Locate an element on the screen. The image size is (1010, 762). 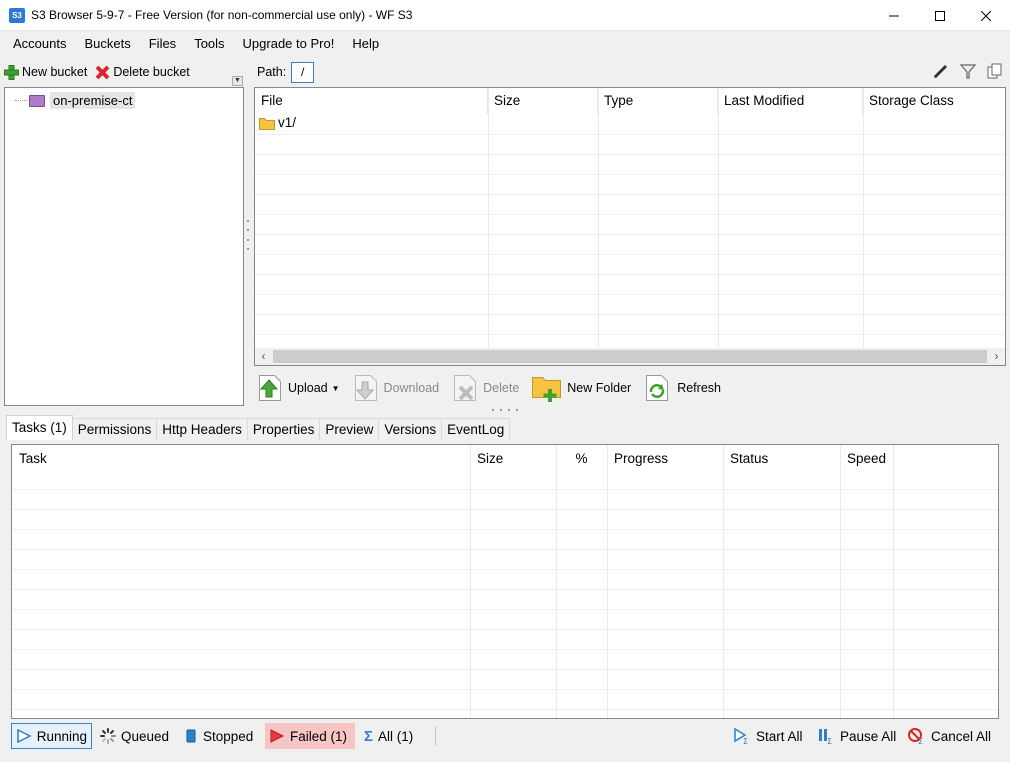
menu-upgrade: Upgrade to Pro! is located at coordinates (289, 43).